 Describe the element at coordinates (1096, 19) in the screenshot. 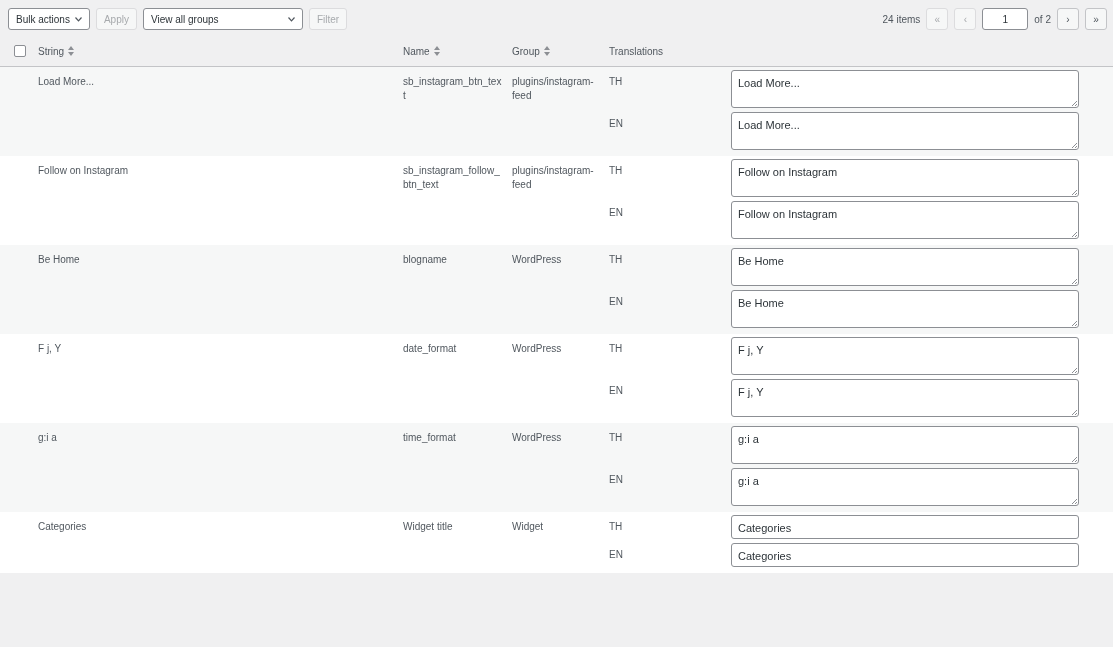

I see `last-page-button: »` at that location.